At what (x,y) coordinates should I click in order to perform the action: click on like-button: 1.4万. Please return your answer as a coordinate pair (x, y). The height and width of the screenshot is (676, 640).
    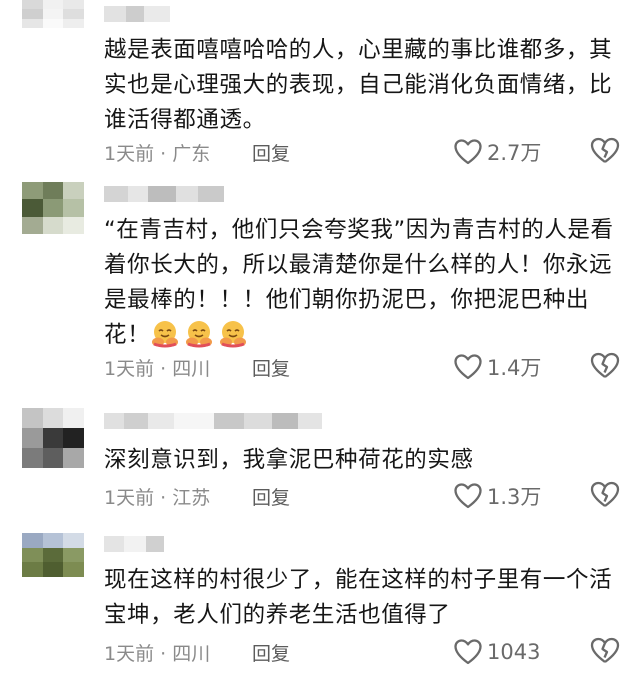
    Looking at the image, I should click on (497, 367).